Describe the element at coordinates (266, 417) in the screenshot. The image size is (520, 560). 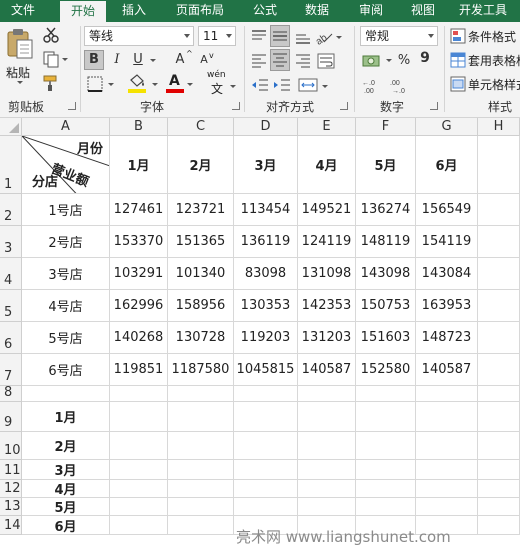
I see `cell-d9` at that location.